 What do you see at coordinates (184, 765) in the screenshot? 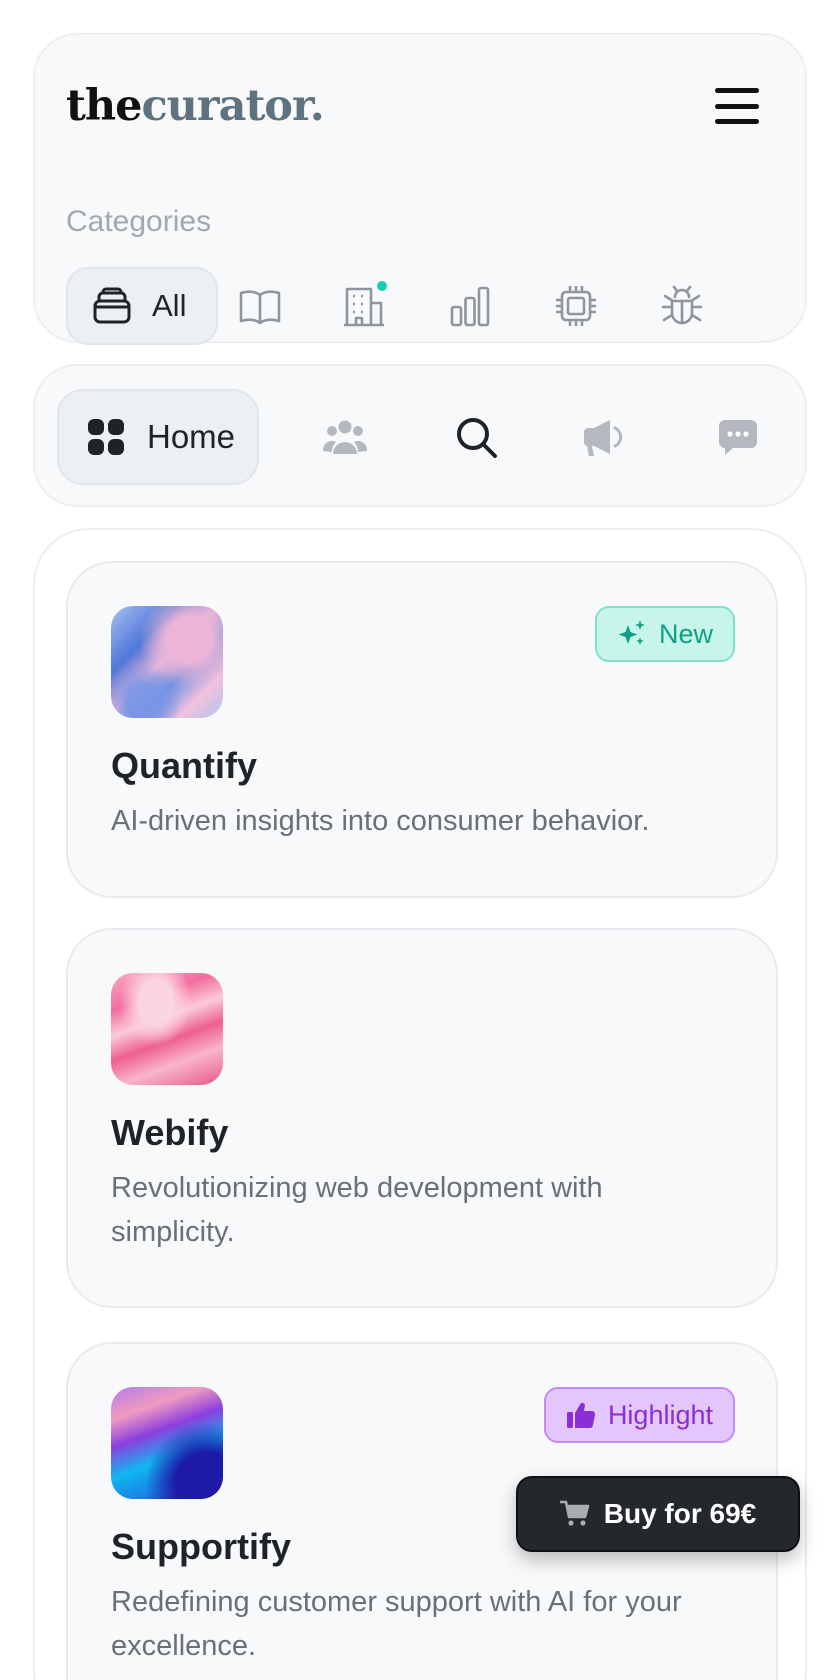
I see `product-name: Quantify` at bounding box center [184, 765].